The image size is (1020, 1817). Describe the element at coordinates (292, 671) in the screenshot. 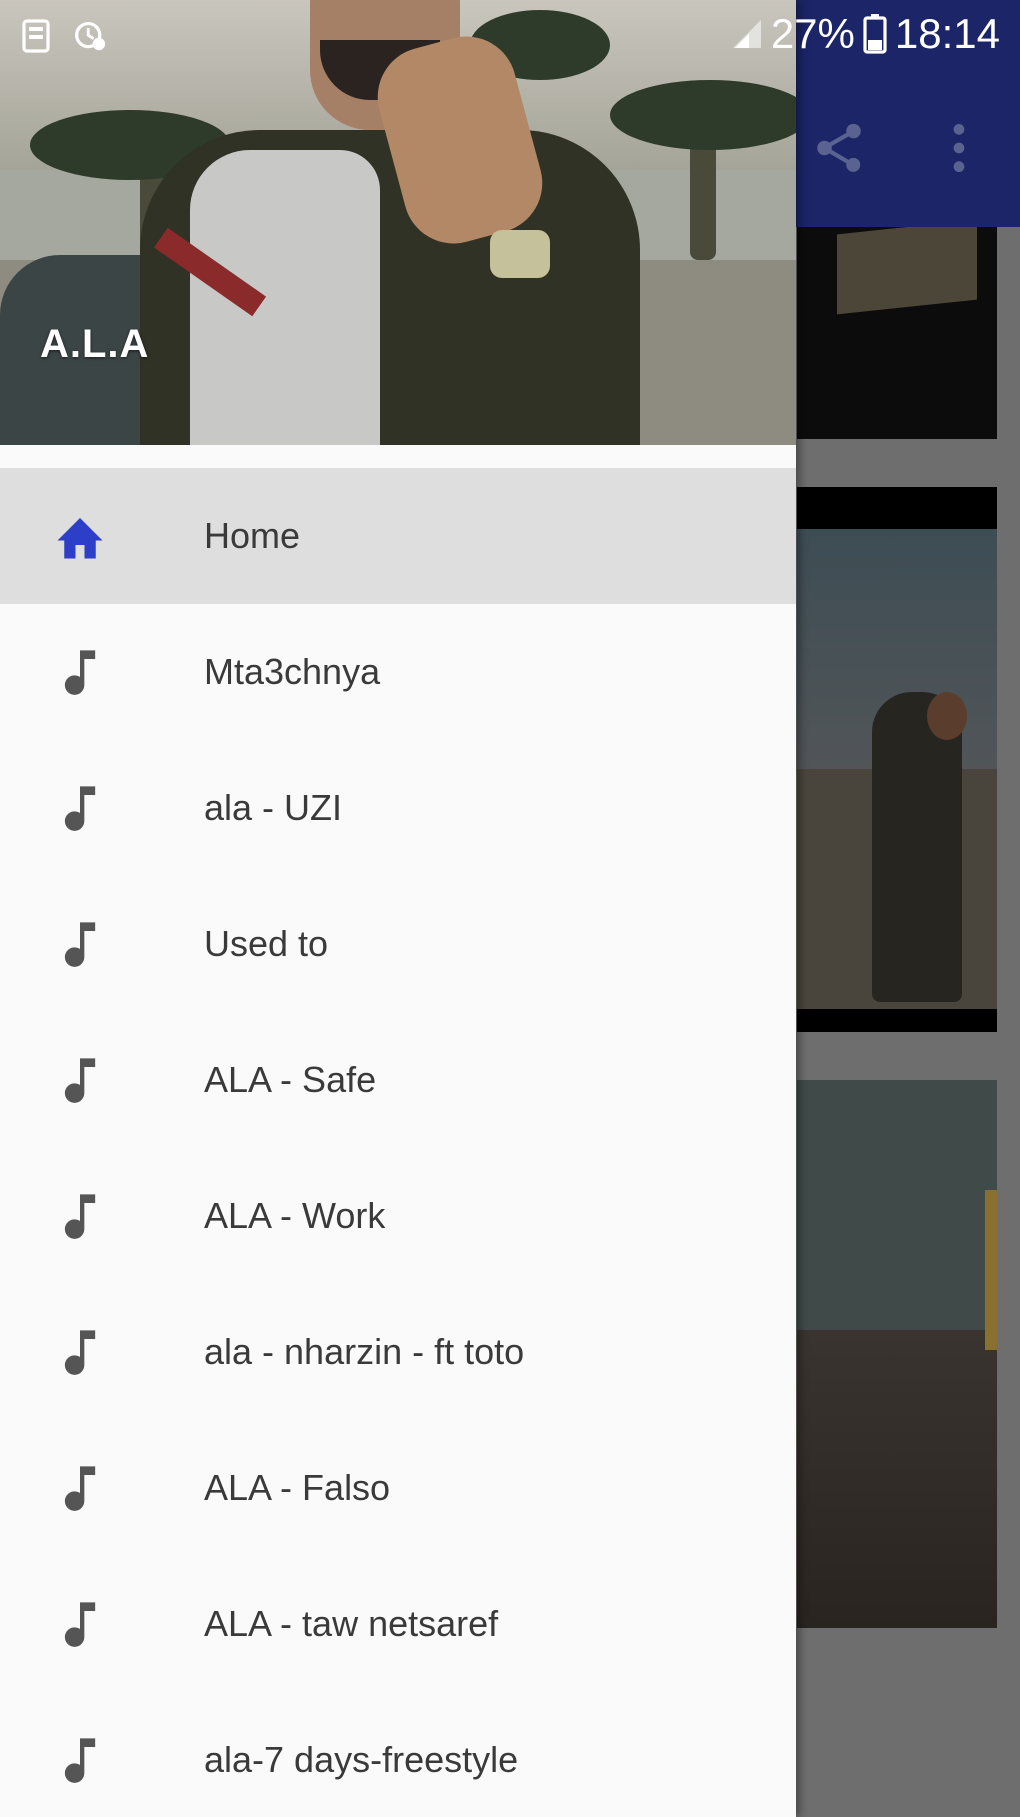

I see `drawer-item-label: Mta3chnya` at that location.